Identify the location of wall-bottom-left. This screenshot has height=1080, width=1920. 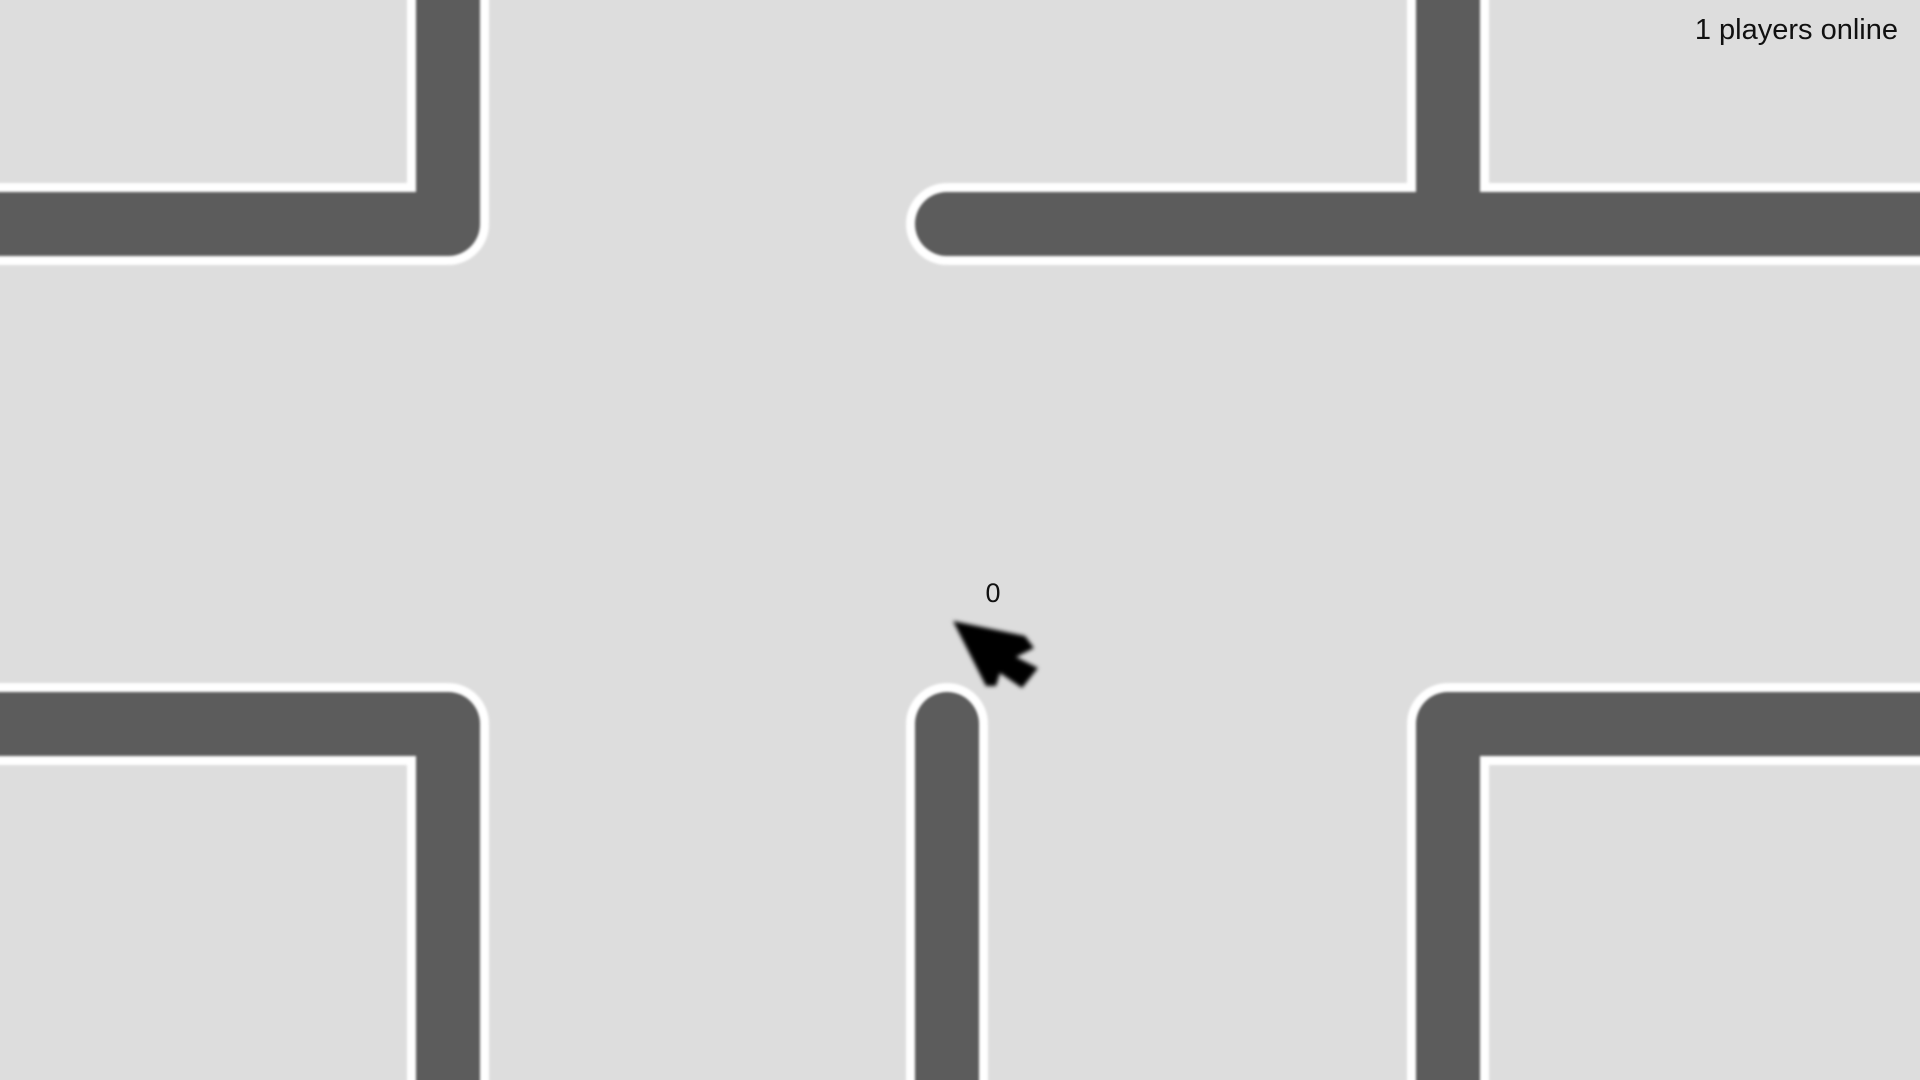
(240, 886).